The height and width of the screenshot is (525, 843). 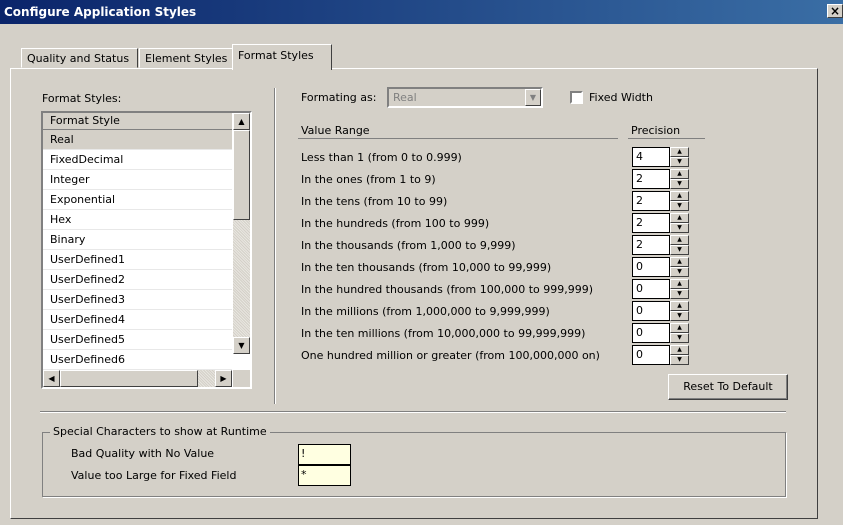 What do you see at coordinates (405, 97) in the screenshot?
I see `formating-as-value: Real` at bounding box center [405, 97].